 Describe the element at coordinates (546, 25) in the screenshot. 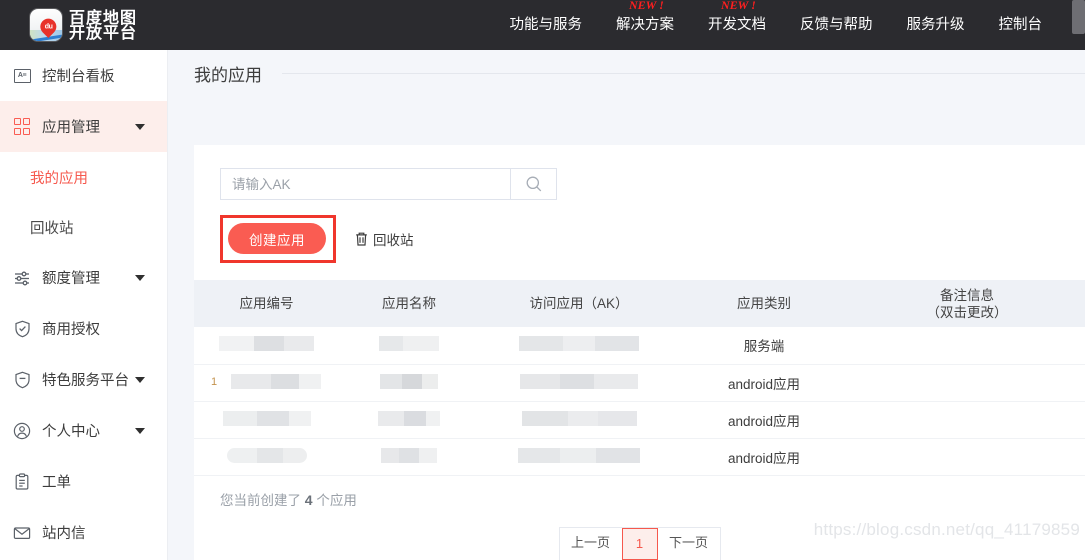

I see `nav-item-features: 功能与服务` at that location.